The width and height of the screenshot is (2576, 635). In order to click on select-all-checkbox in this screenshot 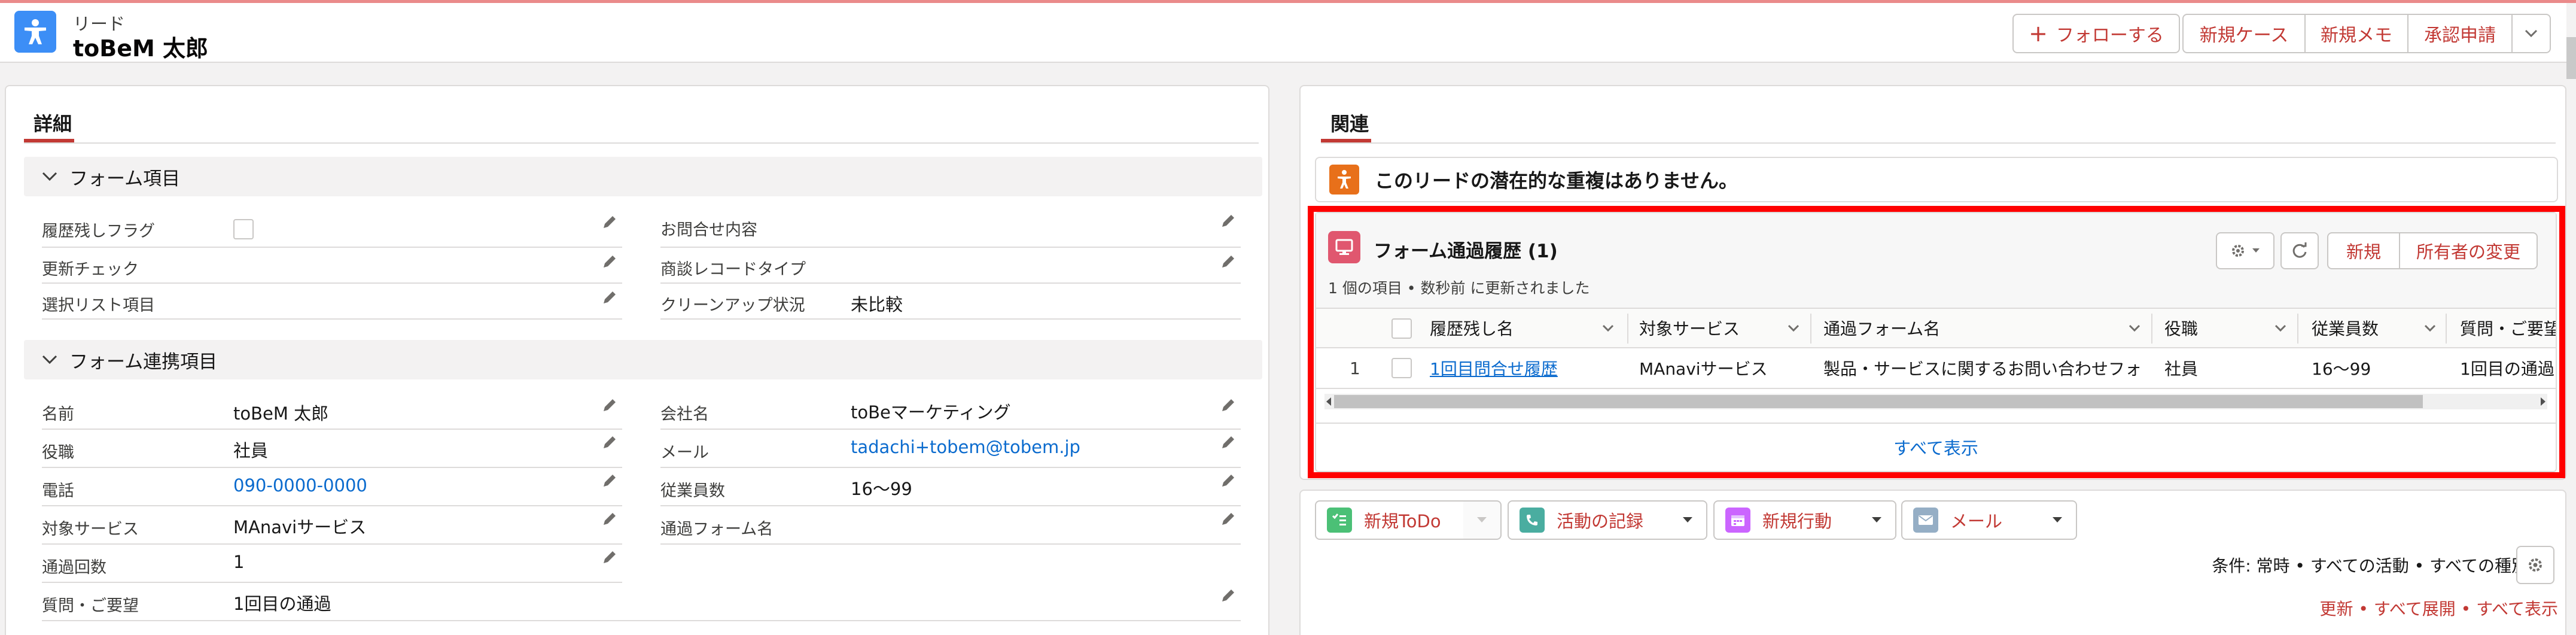, I will do `click(1401, 328)`.